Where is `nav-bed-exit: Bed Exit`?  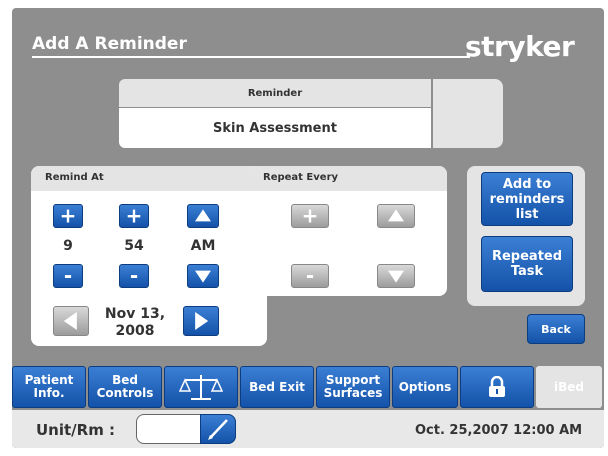 nav-bed-exit: Bed Exit is located at coordinates (277, 387).